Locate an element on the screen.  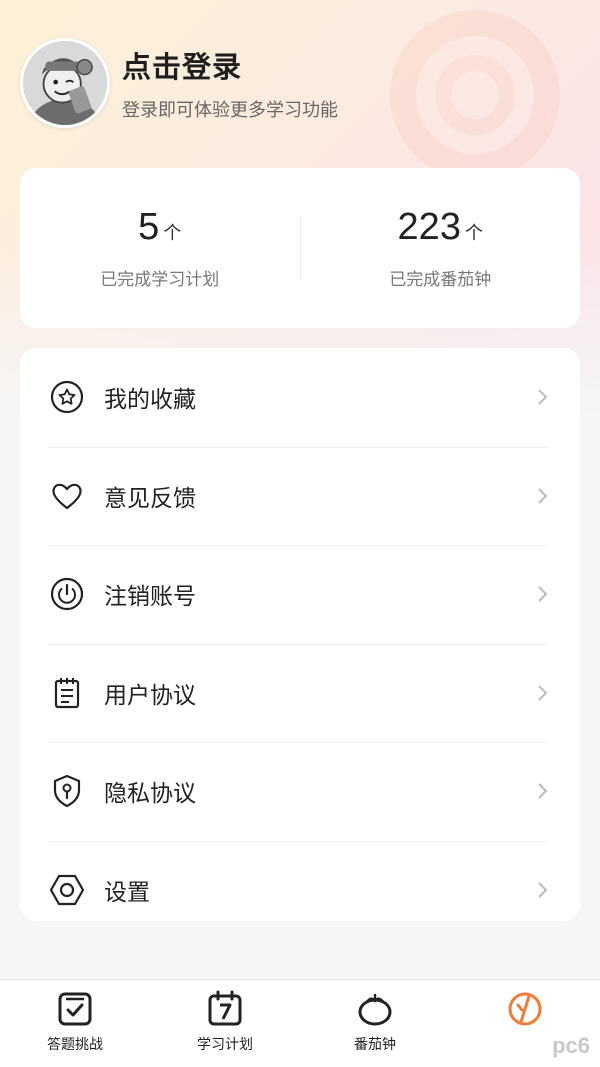
tab-quiz-challenge: 答题挑战 is located at coordinates (75, 1023).